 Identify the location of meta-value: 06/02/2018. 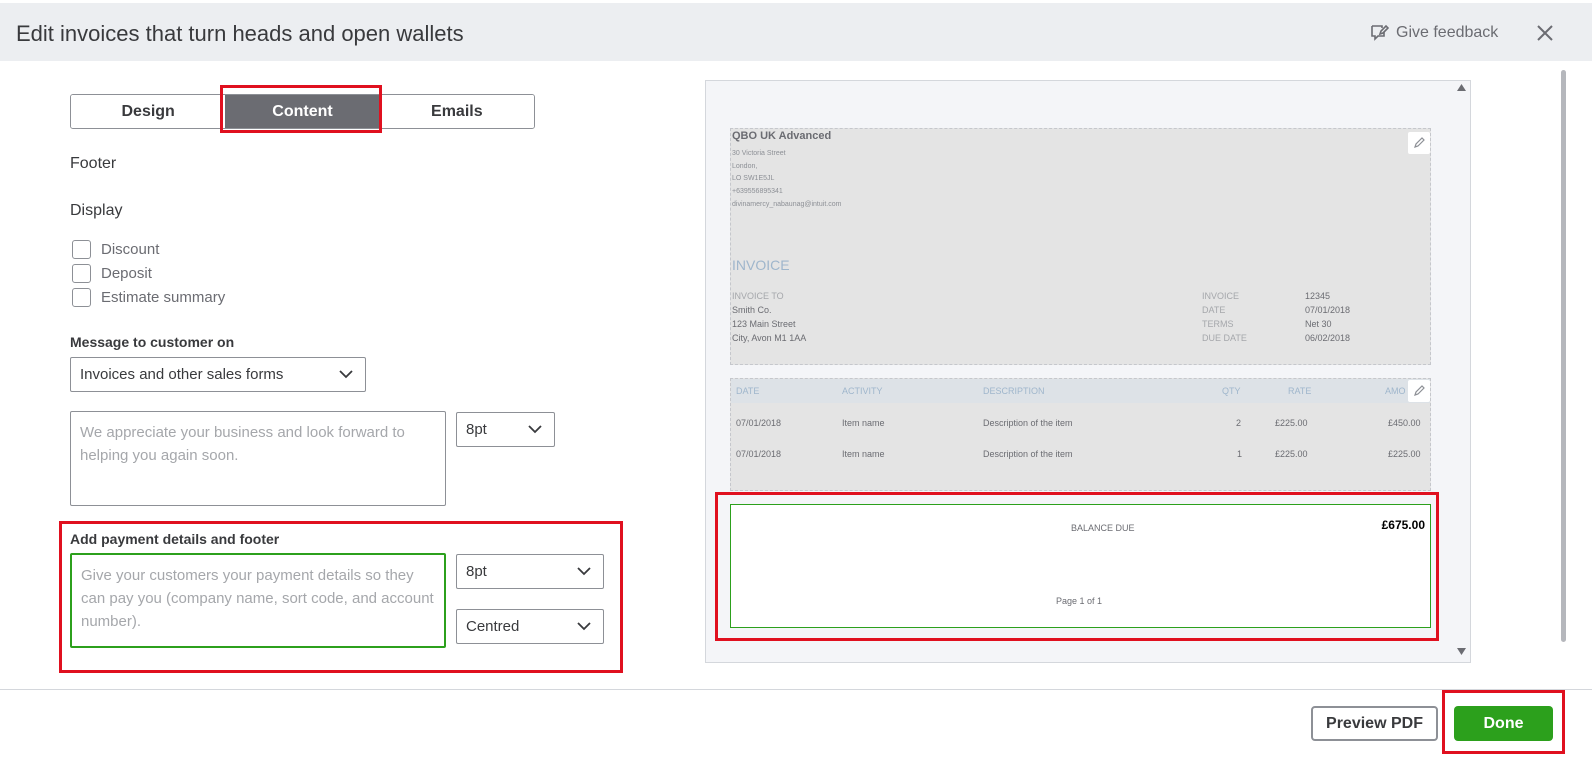
(1328, 338).